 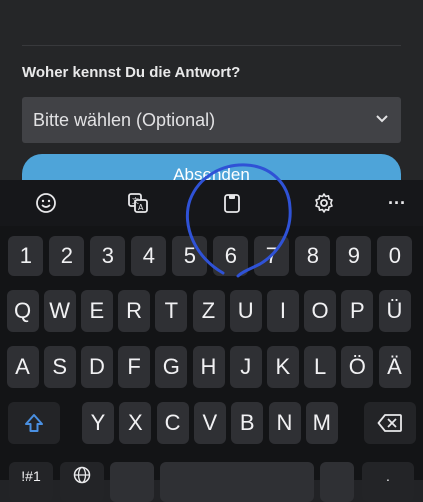 What do you see at coordinates (82, 475) in the screenshot?
I see `globe-icon` at bounding box center [82, 475].